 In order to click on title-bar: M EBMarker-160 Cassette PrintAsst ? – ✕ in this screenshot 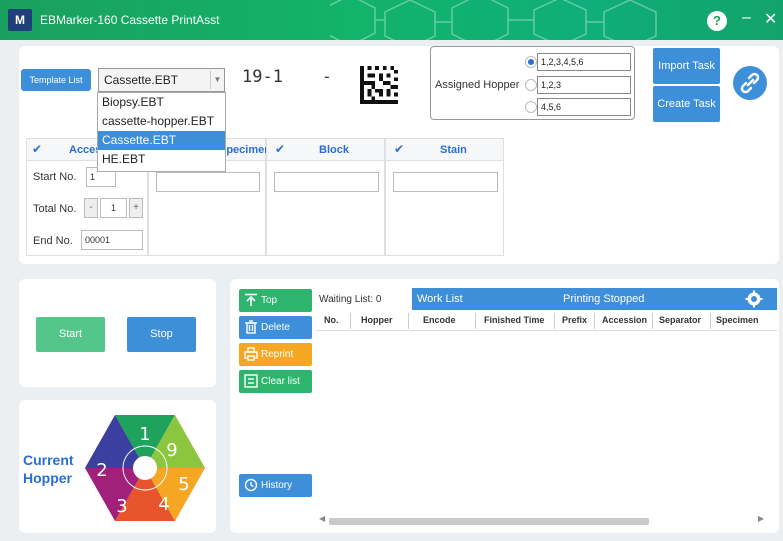, I will do `click(391, 20)`.